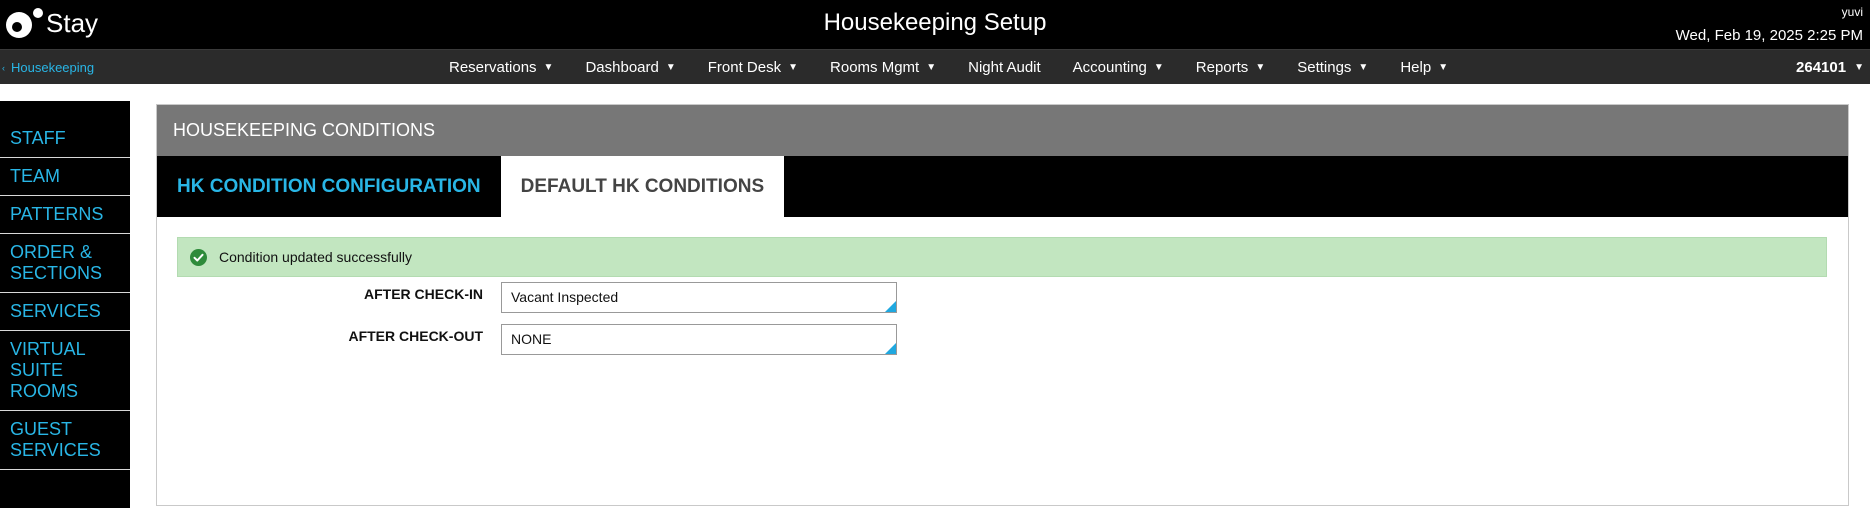 Image resolution: width=1870 pixels, height=508 pixels. I want to click on nav-label: Reports, so click(1222, 67).